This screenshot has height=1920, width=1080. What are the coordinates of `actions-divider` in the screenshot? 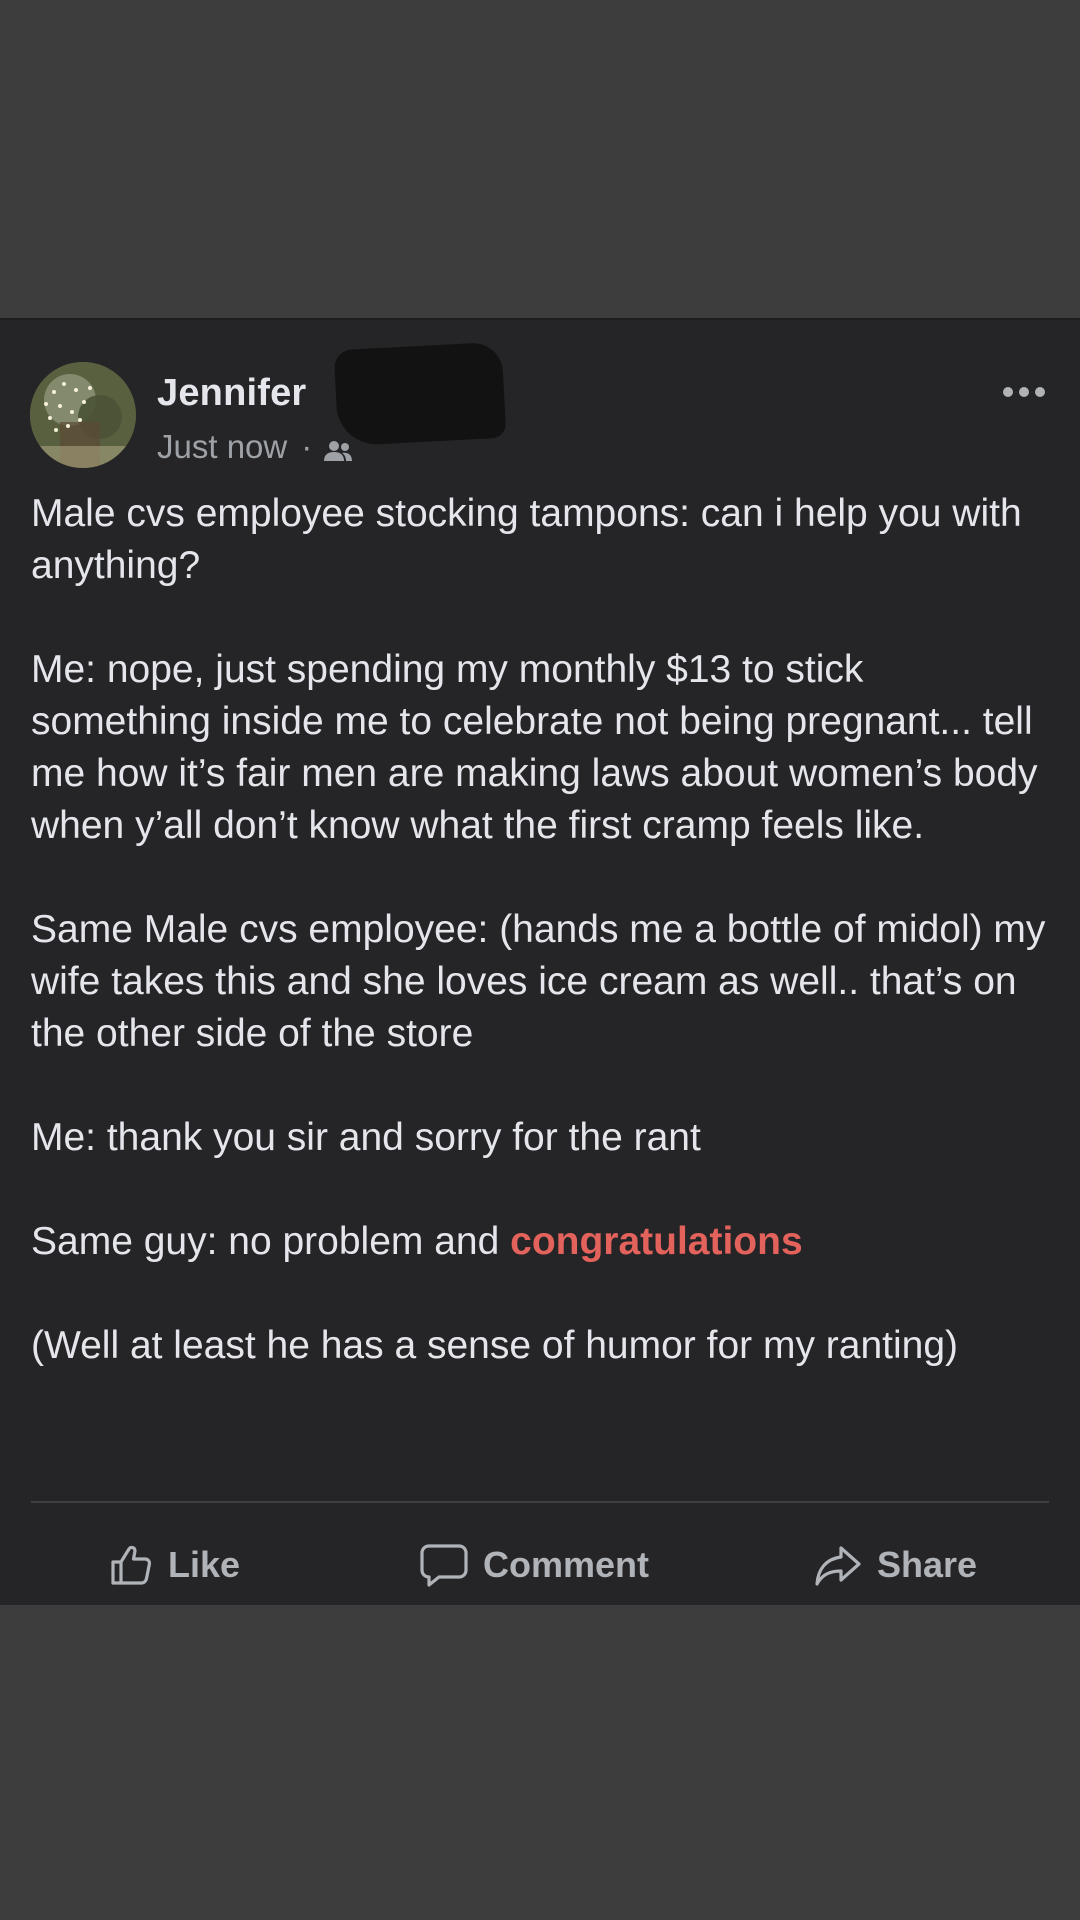 It's located at (540, 1502).